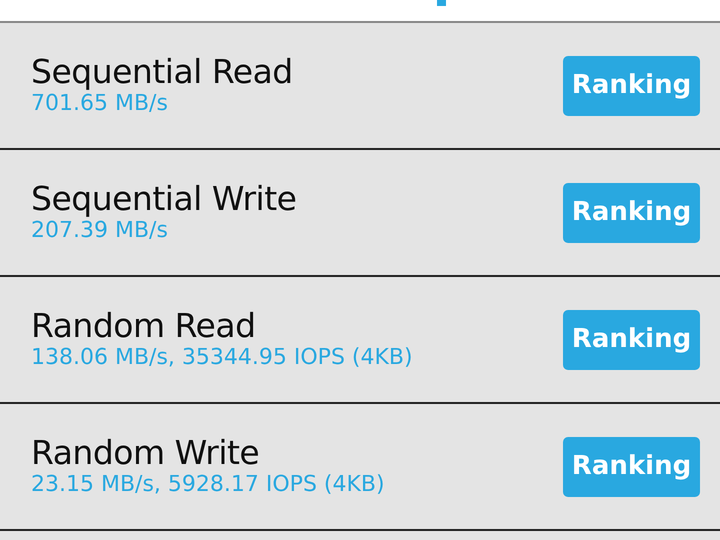 Image resolution: width=720 pixels, height=540 pixels. Describe the element at coordinates (144, 326) in the screenshot. I see `test-title: Random Read` at that location.